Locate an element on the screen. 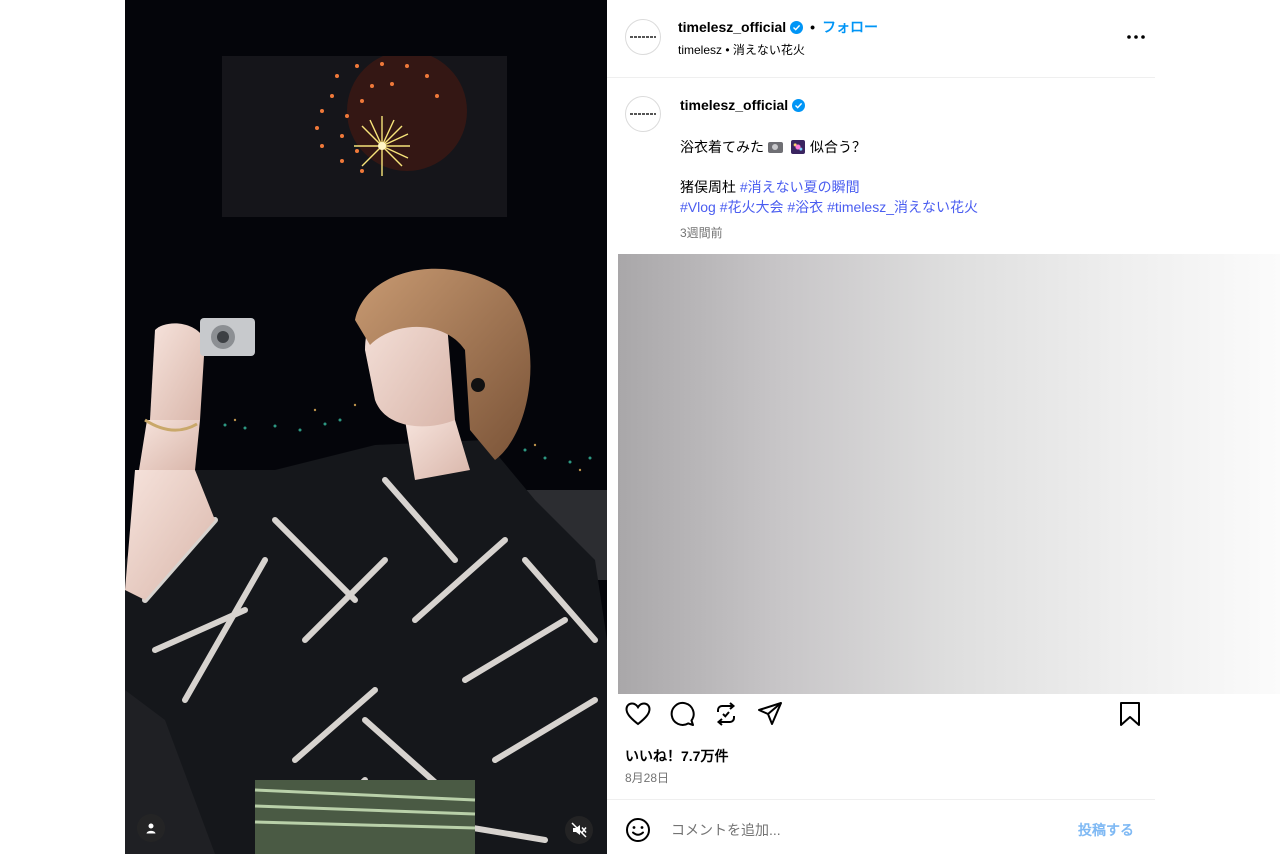 This screenshot has height=855, width=1280. caption-timestamp: 3週間前 is located at coordinates (701, 233).